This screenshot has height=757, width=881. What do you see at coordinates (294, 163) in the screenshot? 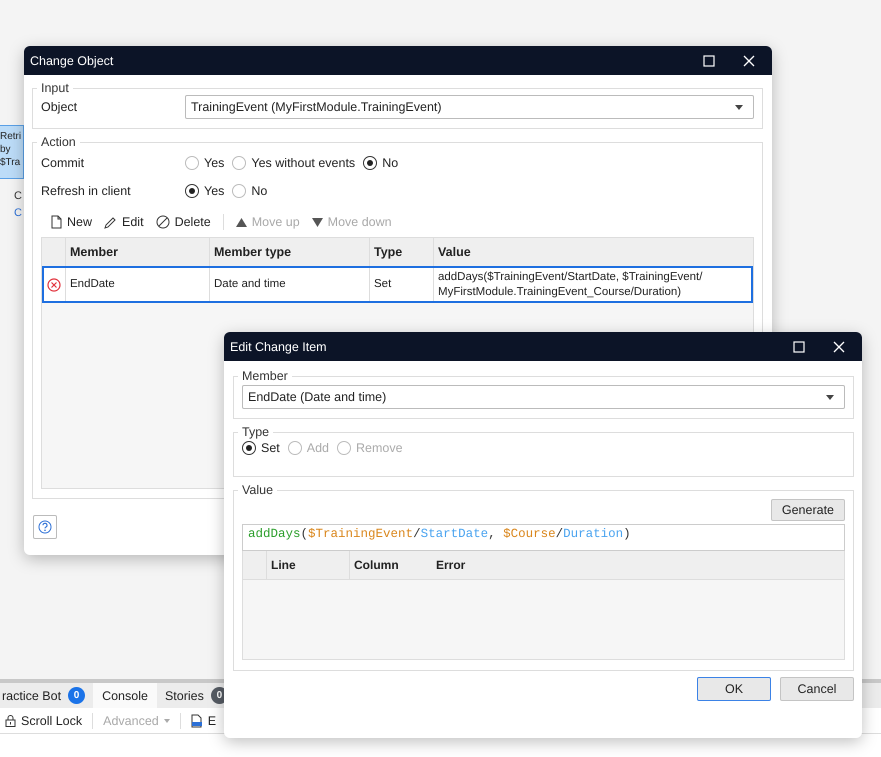
I see `radio-option: Yes without events` at bounding box center [294, 163].